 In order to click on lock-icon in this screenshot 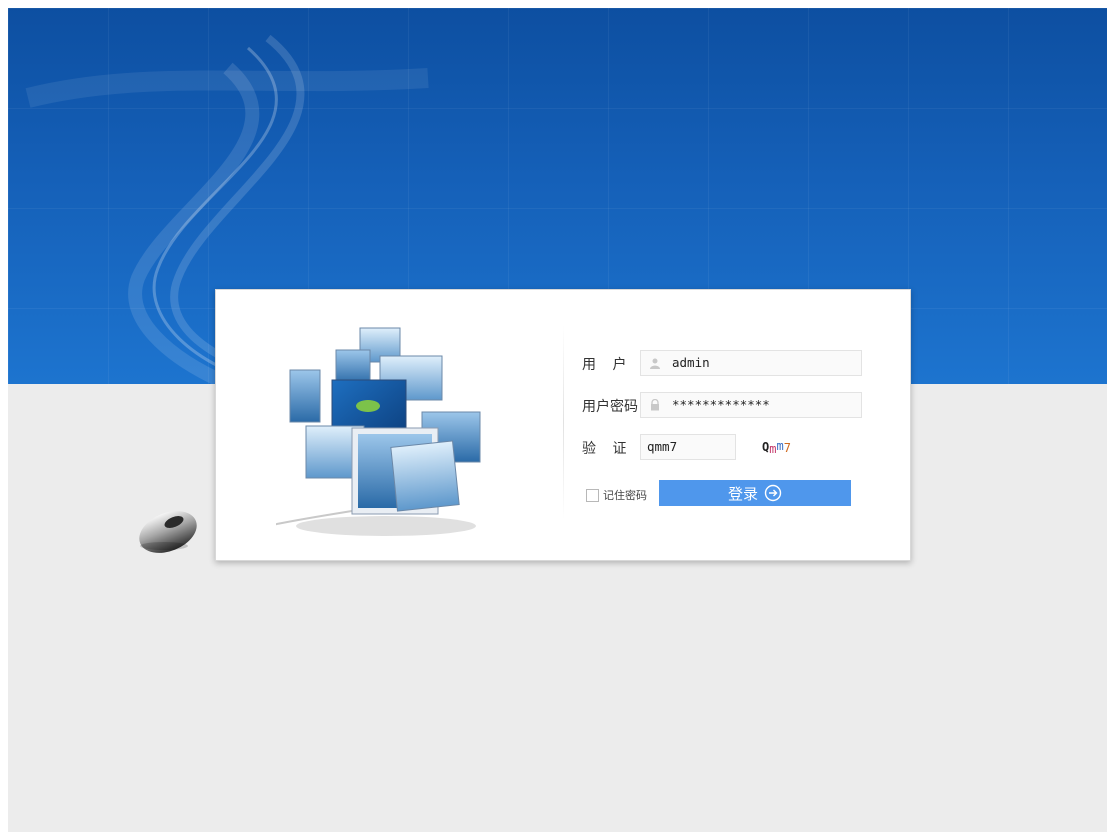, I will do `click(655, 405)`.